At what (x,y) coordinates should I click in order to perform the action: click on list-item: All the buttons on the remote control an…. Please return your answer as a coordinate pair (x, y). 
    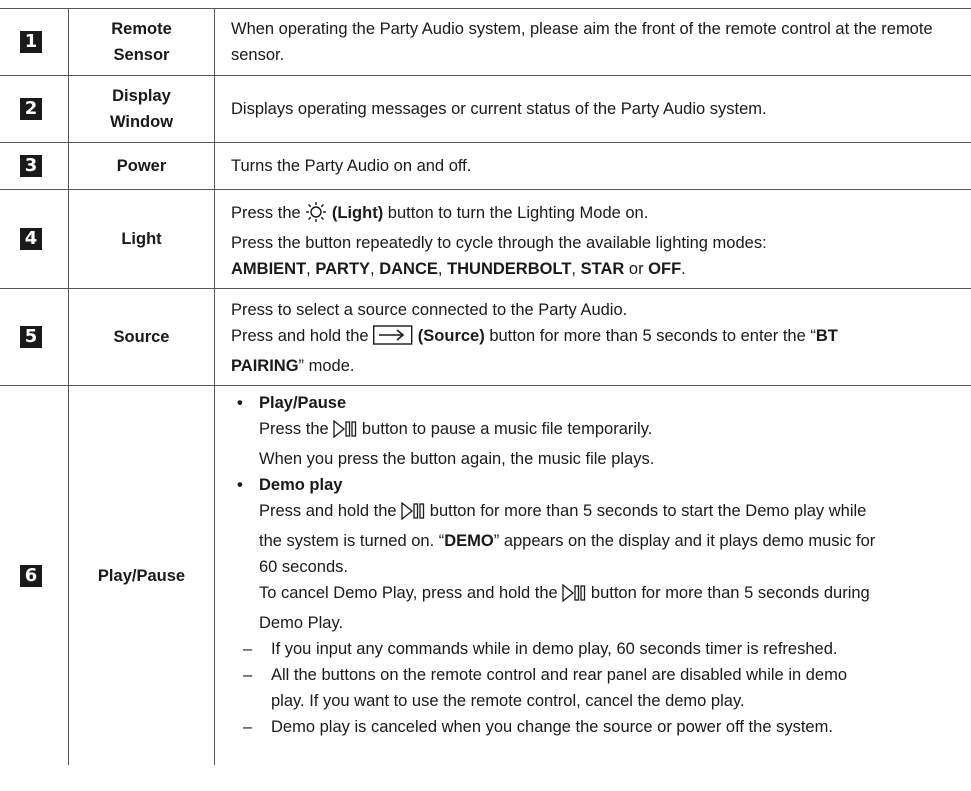
    Looking at the image, I should click on (594, 688).